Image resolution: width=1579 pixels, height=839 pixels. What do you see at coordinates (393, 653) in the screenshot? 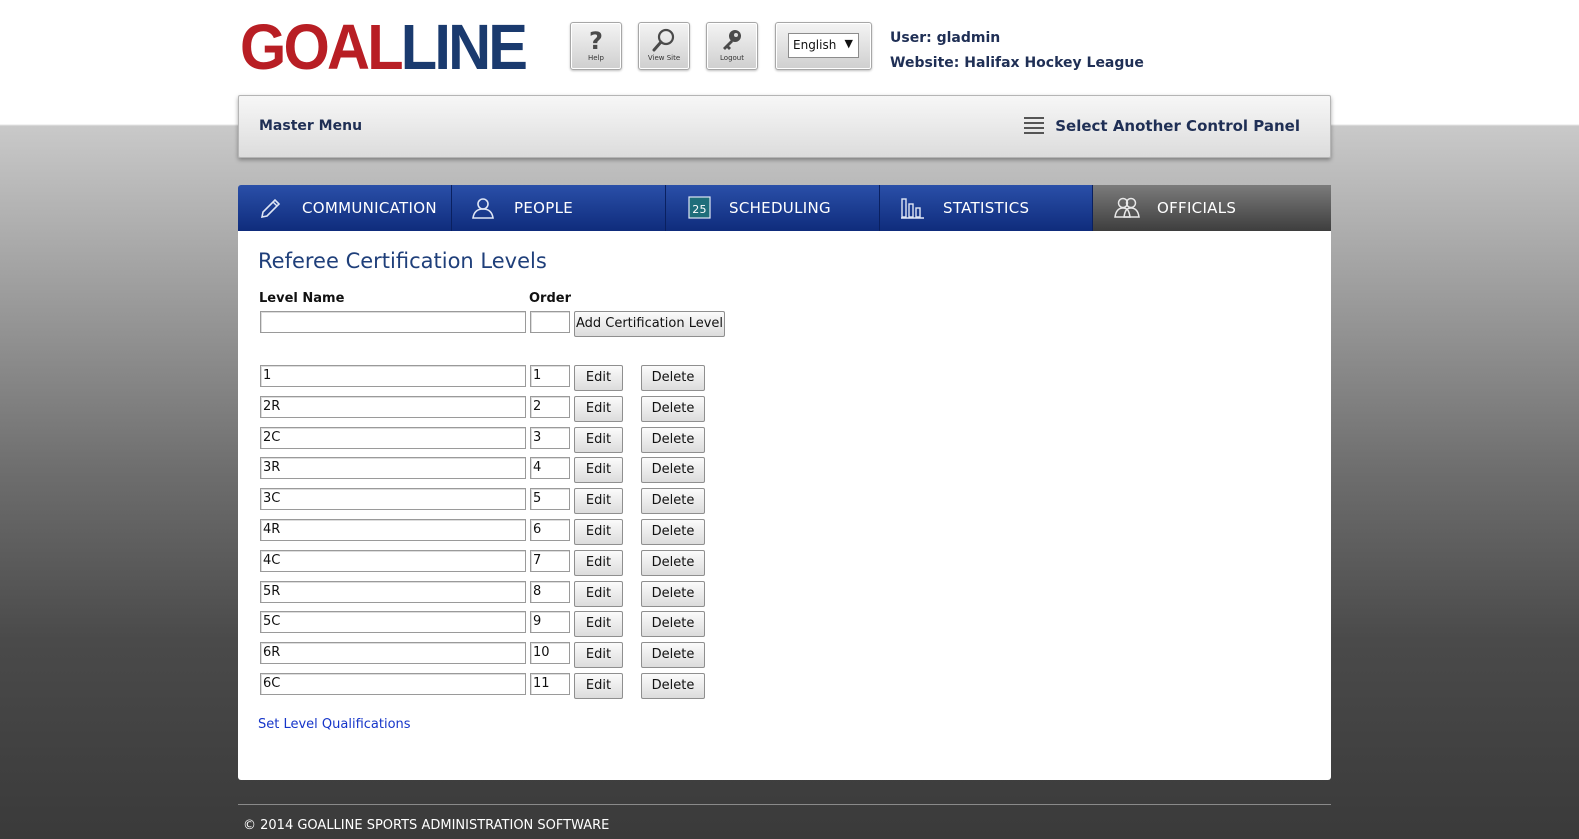
I see `level-name-input: 6R` at bounding box center [393, 653].